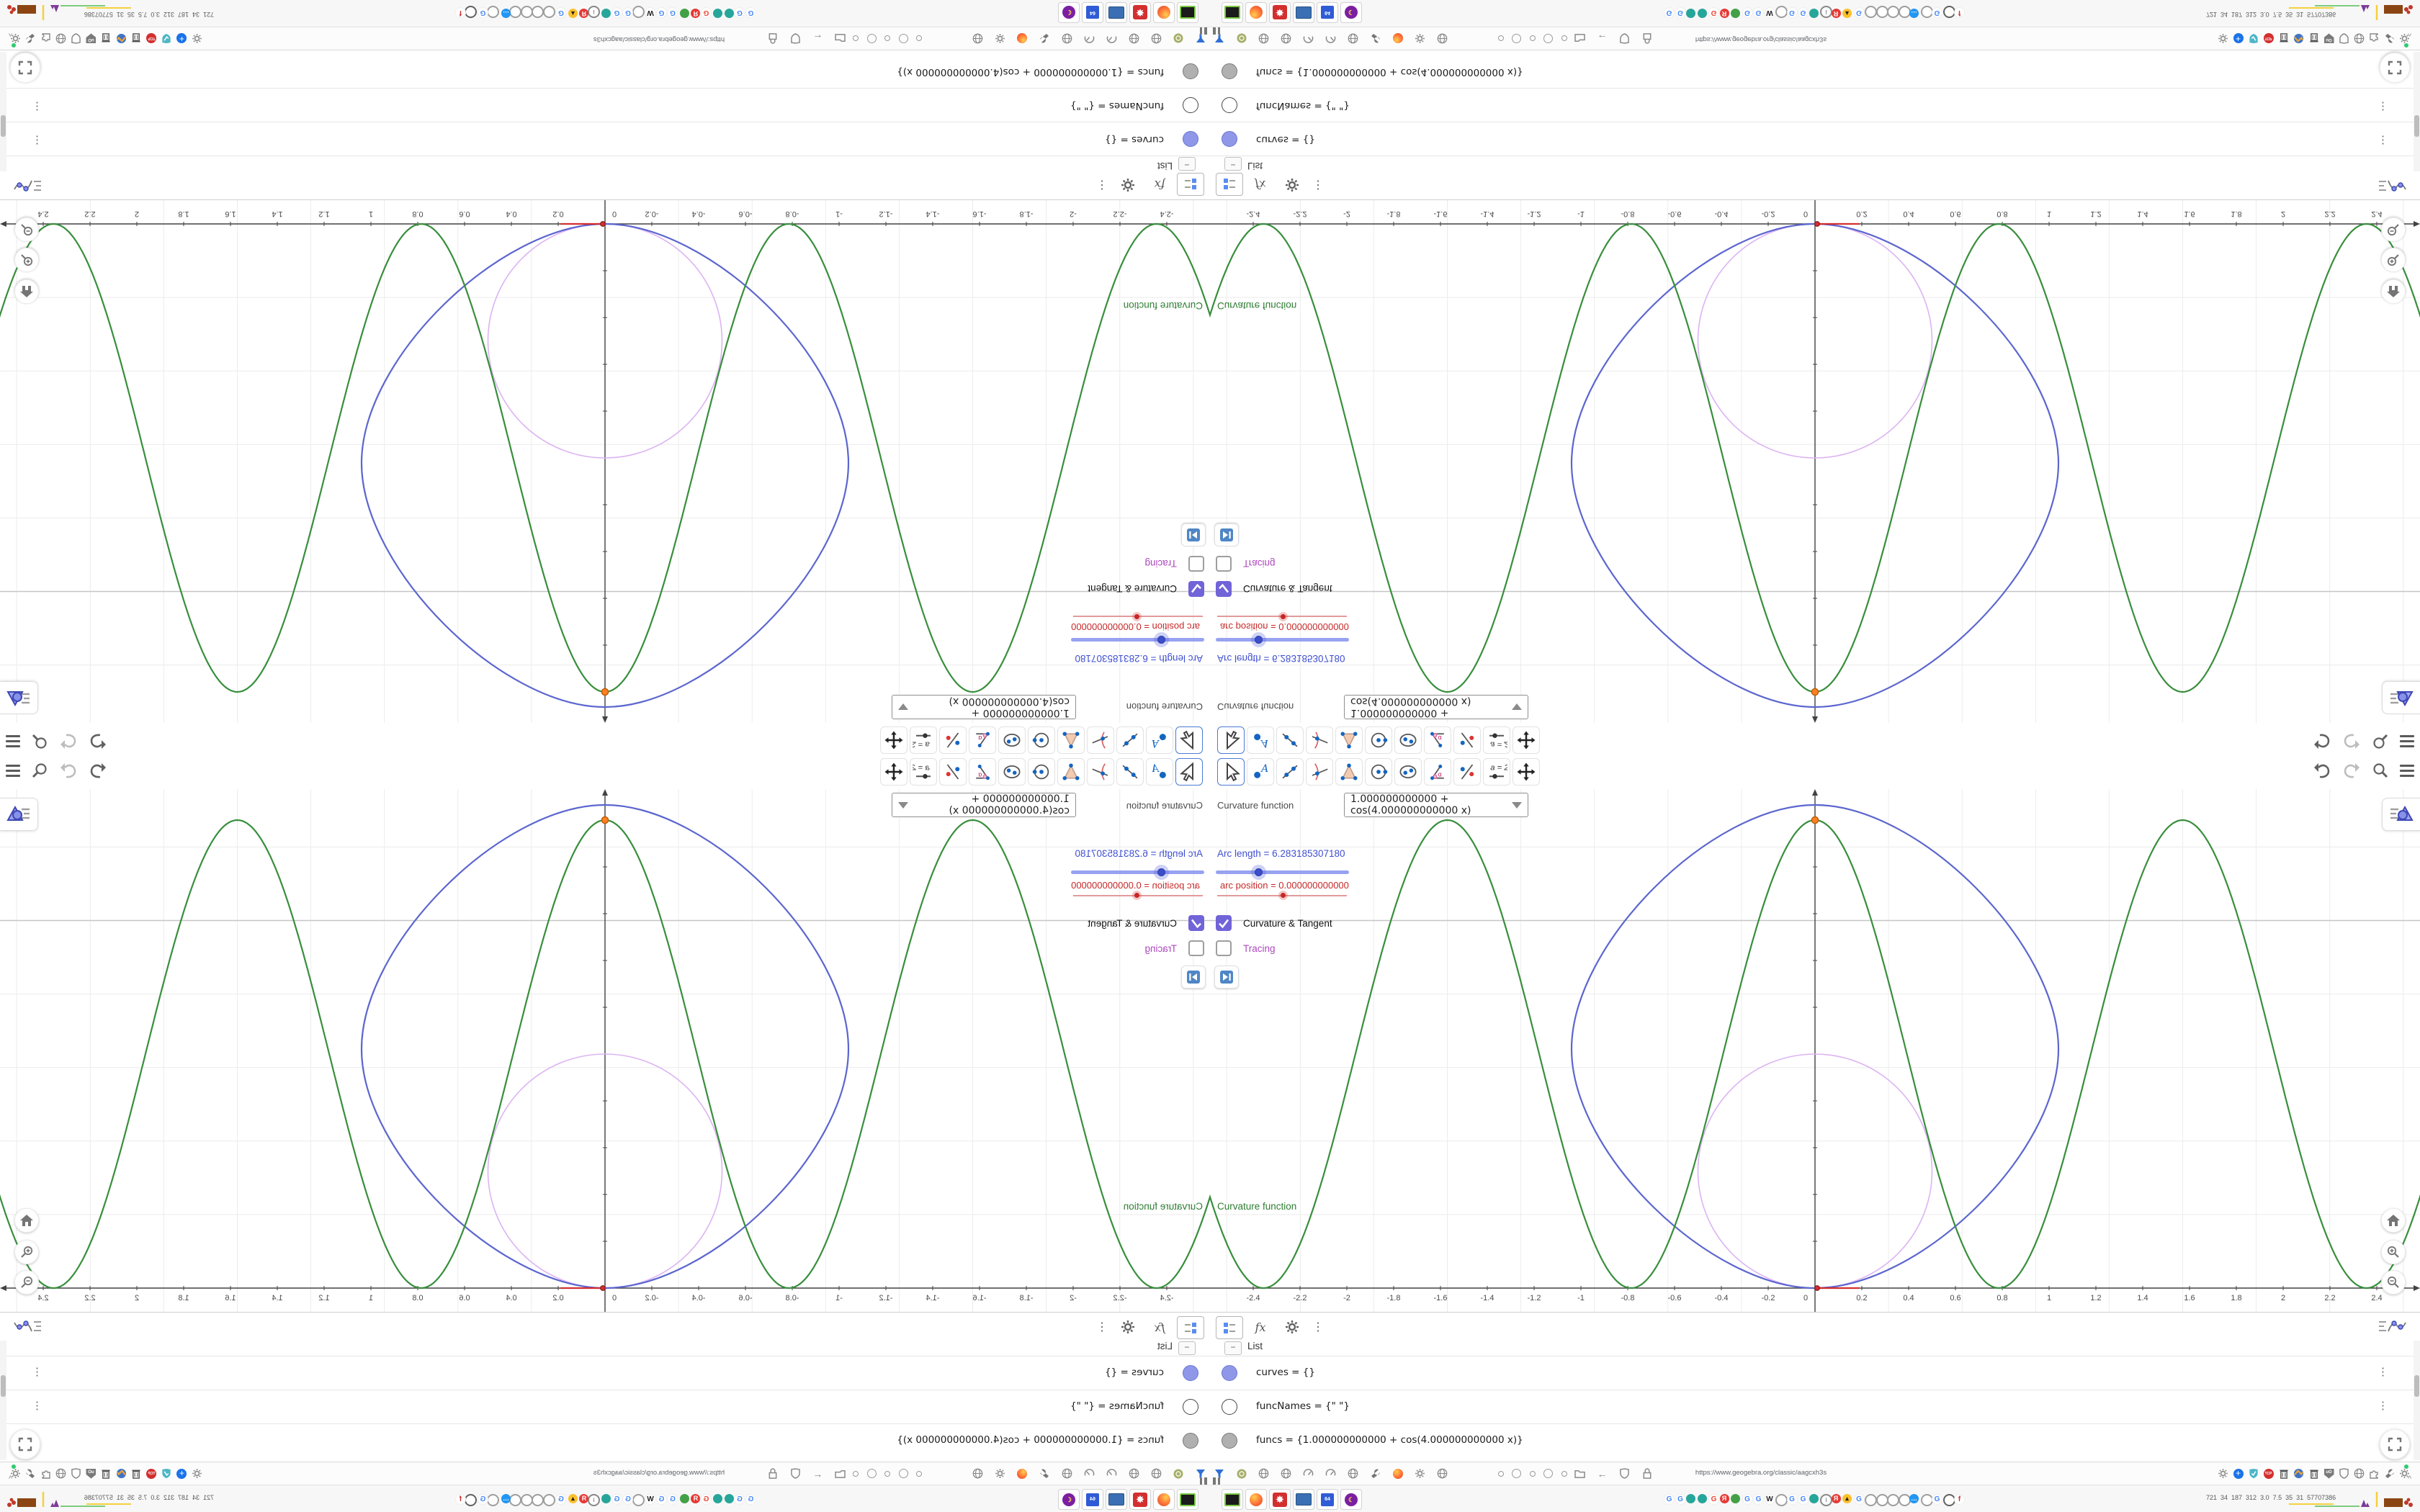  Describe the element at coordinates (920, 1473) in the screenshot. I see `dot-small-icon` at that location.